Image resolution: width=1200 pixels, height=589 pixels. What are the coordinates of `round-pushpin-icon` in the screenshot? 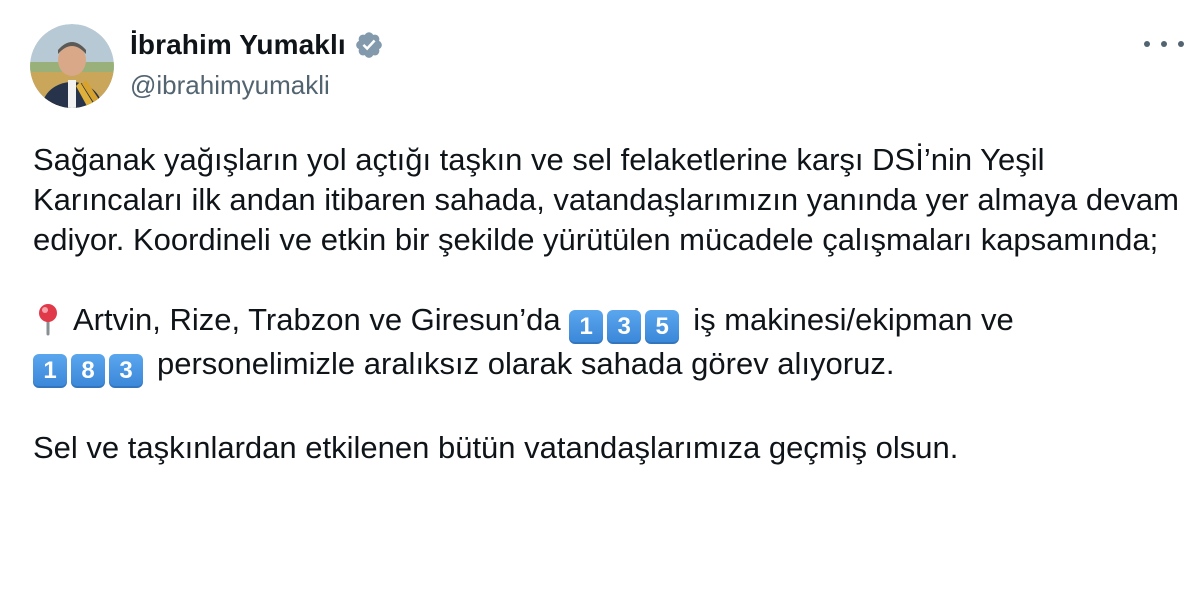 It's located at (48, 320).